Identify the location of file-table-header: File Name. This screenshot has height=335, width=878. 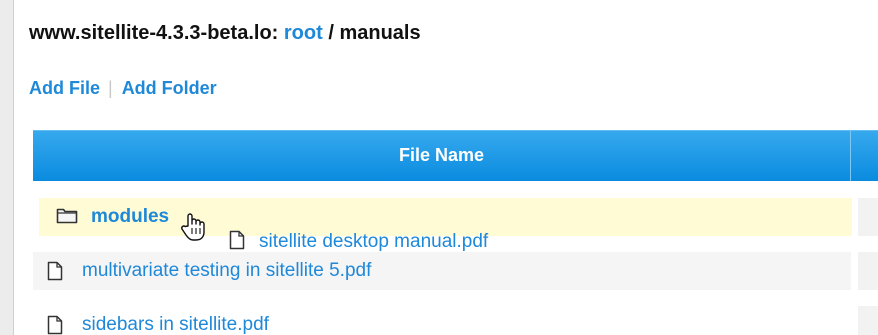
(455, 155).